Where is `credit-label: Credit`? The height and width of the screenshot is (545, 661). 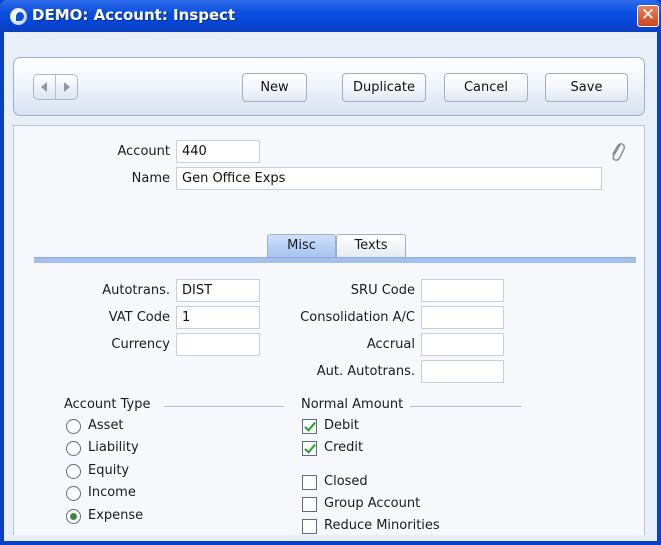
credit-label: Credit is located at coordinates (344, 447).